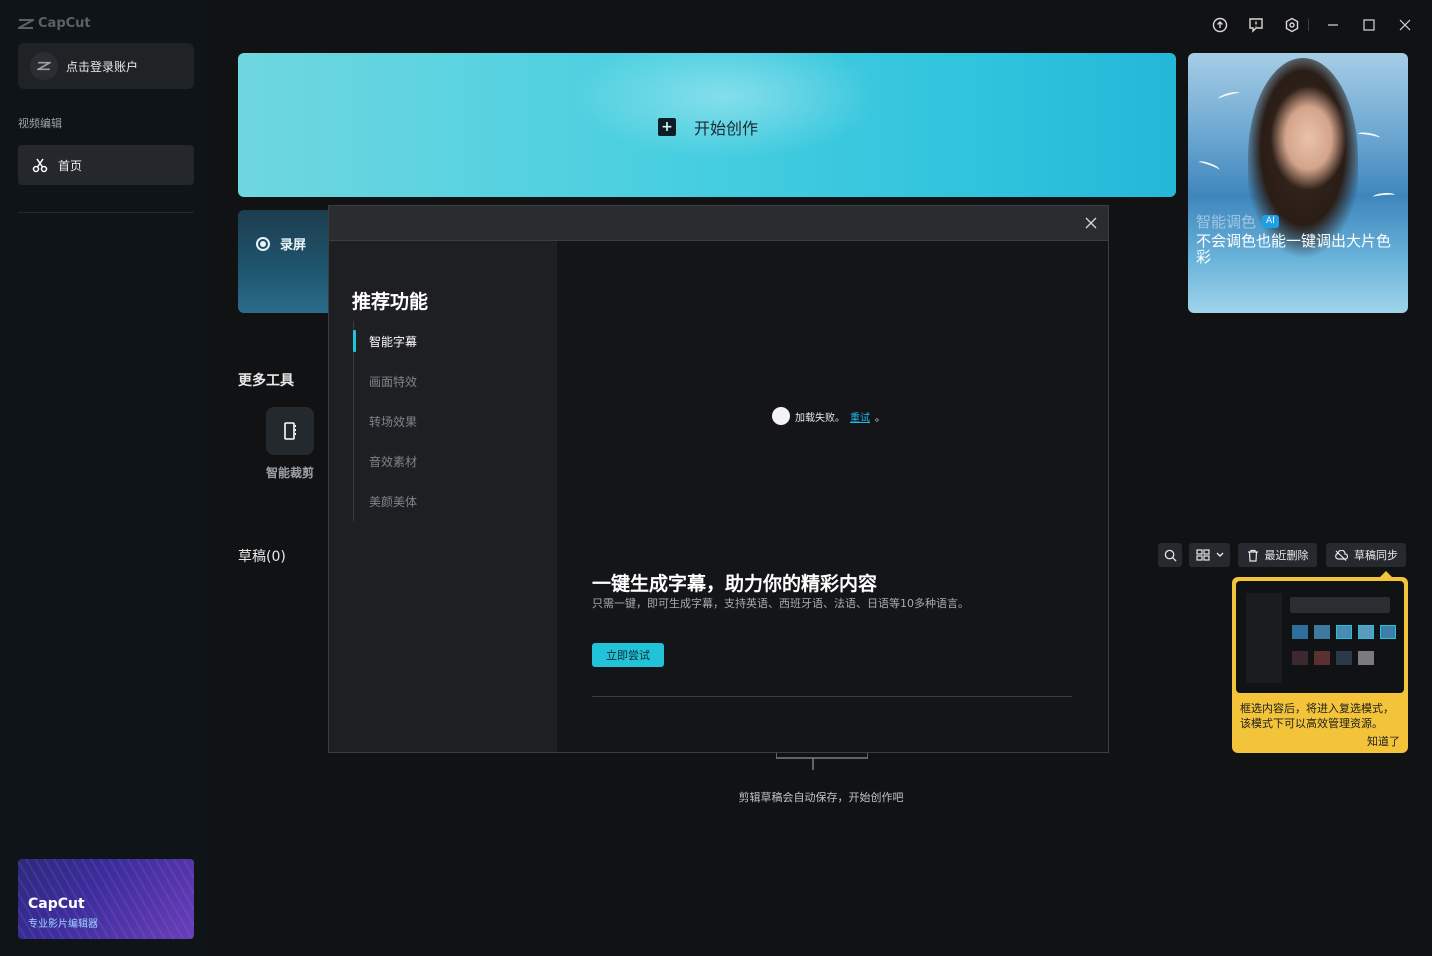 The width and height of the screenshot is (1432, 956). What do you see at coordinates (443, 341) in the screenshot?
I see `menu-item-smart-subtitles: 智能字幕` at bounding box center [443, 341].